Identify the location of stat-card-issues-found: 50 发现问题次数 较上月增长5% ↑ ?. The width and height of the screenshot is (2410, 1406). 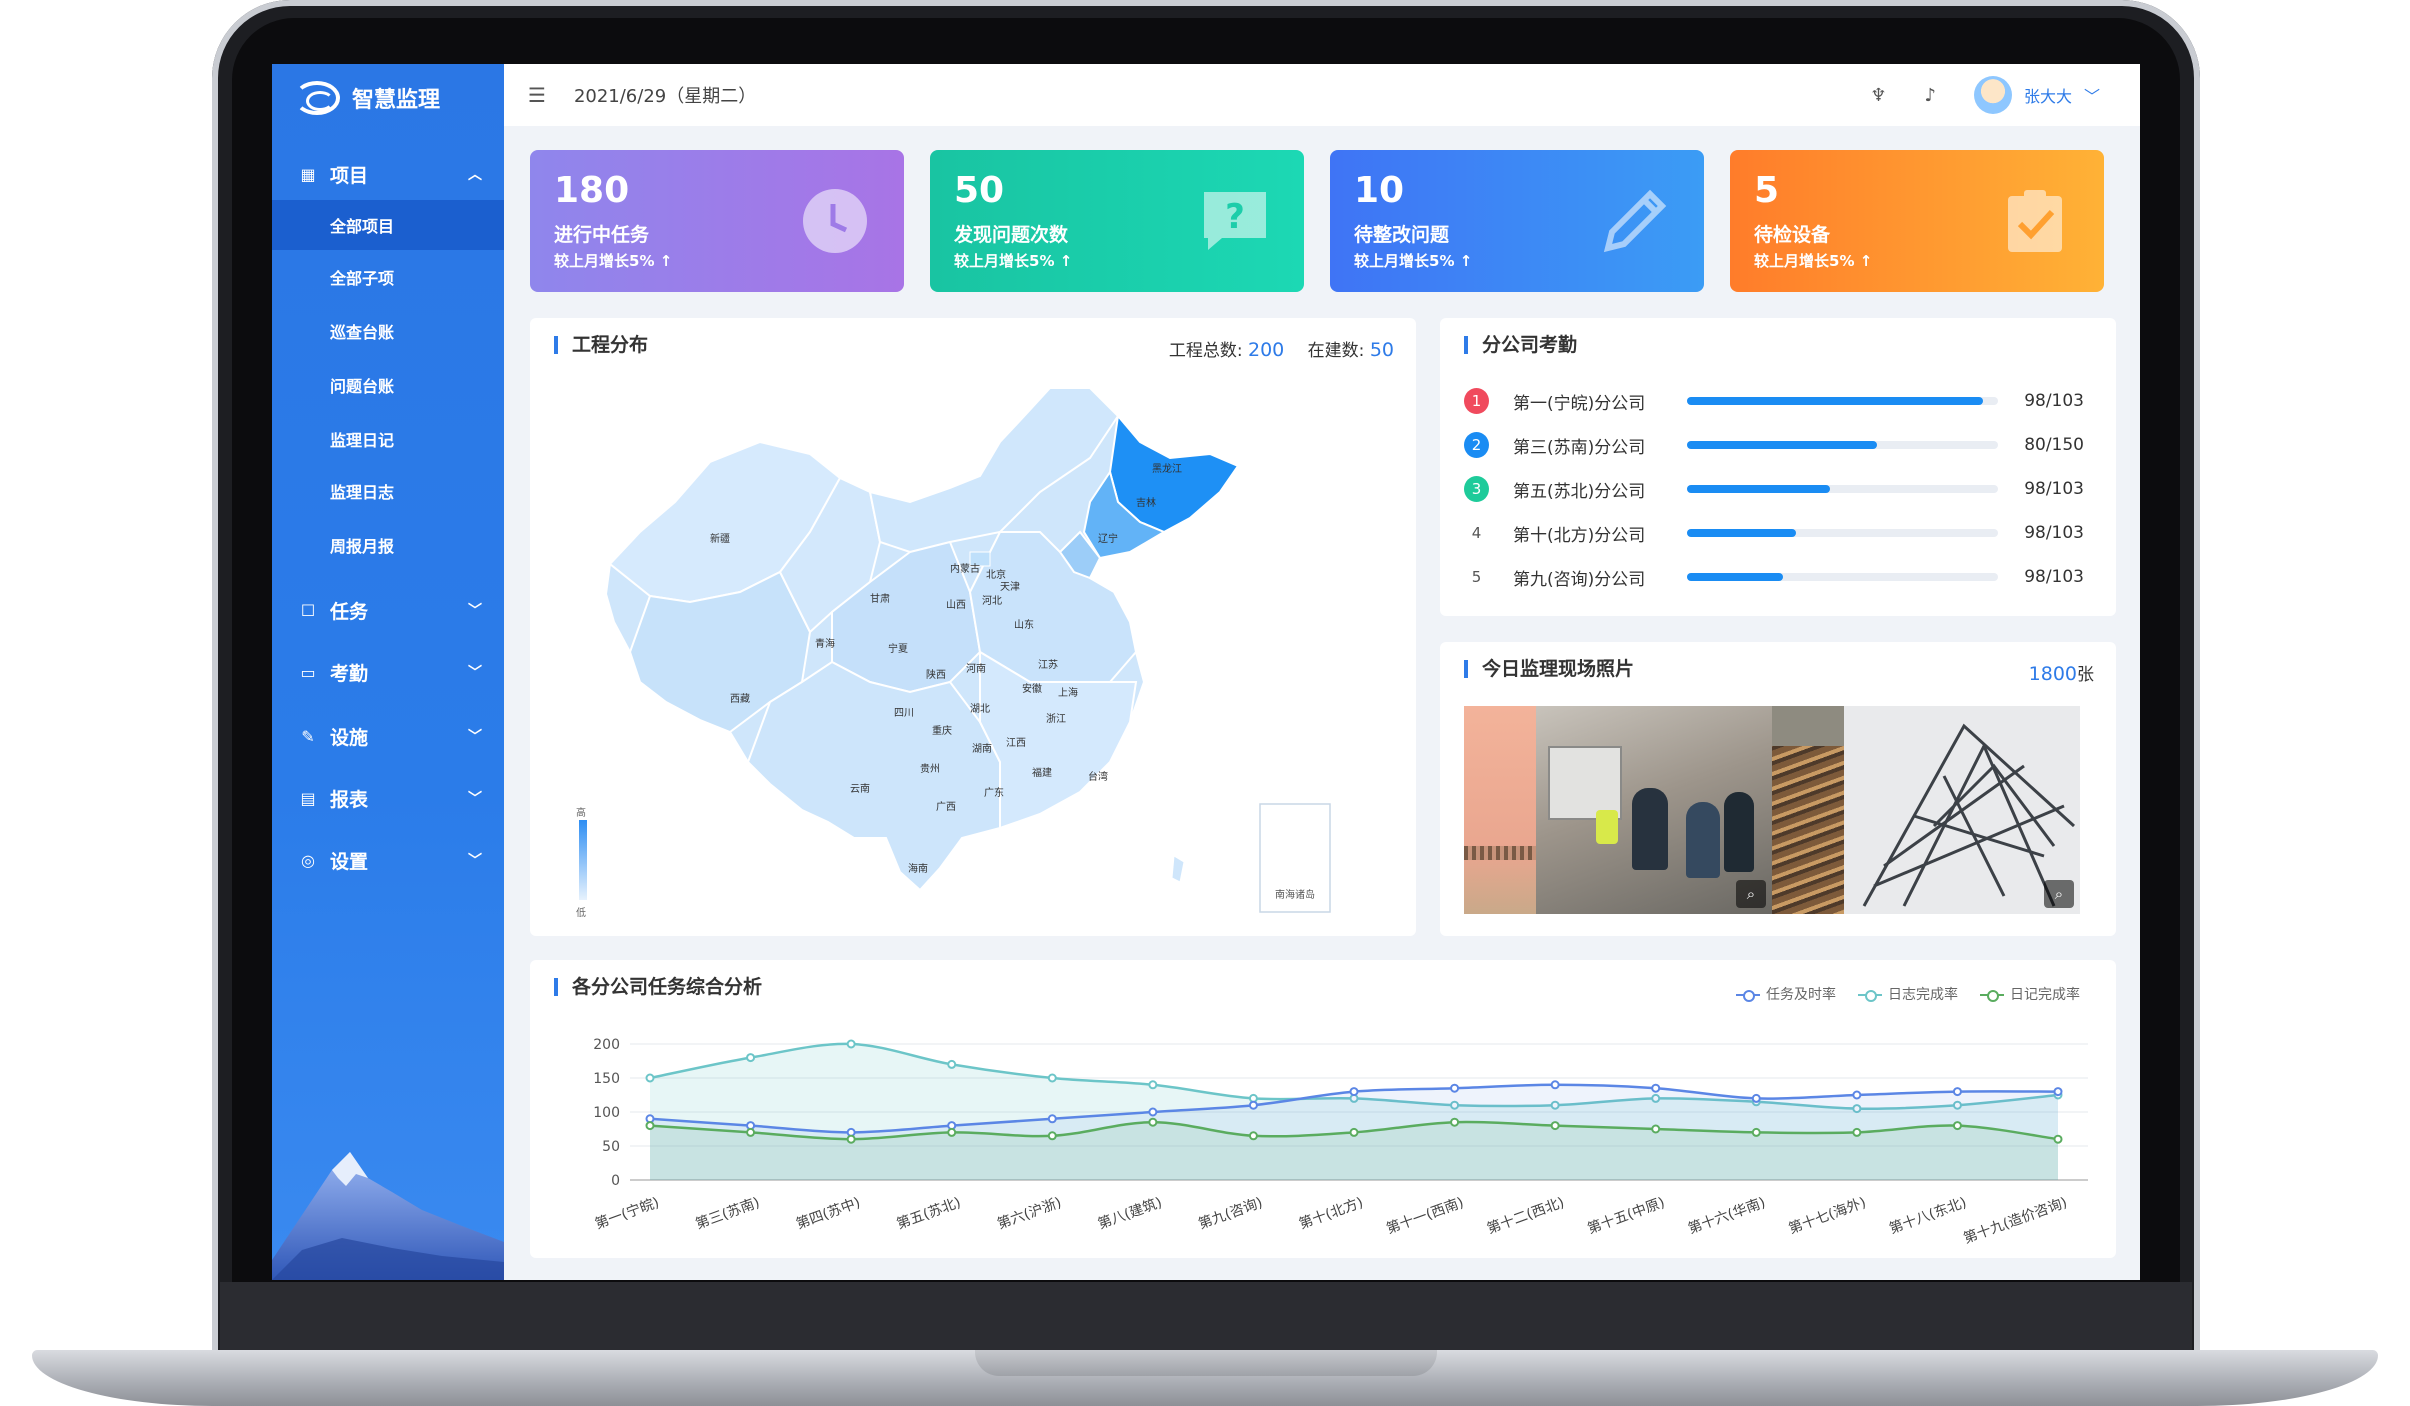
(1117, 221).